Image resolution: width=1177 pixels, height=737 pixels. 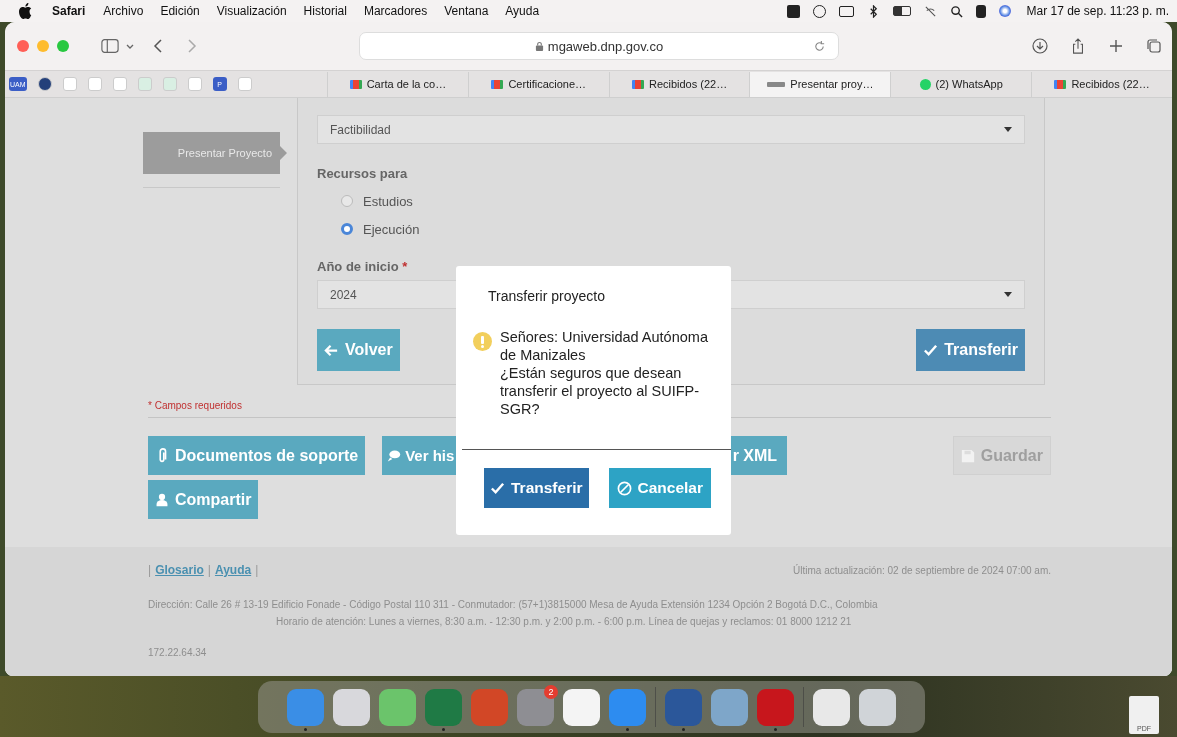 What do you see at coordinates (513, 604) in the screenshot?
I see `footer-address: Dirección: Calle 26 # 13-19 Edificio Fonade - Código Postal 110 311 - Conmutador: (57+1)3815000 Mesa de Ayuda Extensión 1234 Opción 2 Bogotá D.C., Colombia` at bounding box center [513, 604].